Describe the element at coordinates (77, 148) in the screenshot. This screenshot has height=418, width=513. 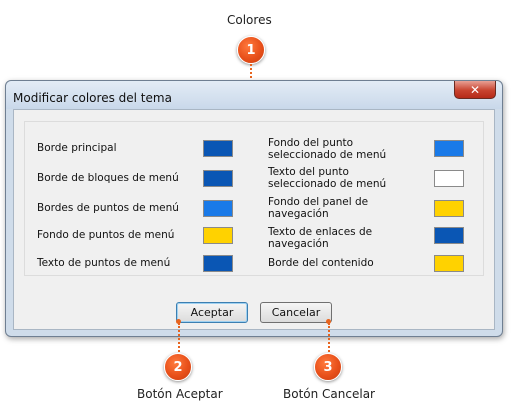
I see `color-label-main-border: Borde principal` at that location.